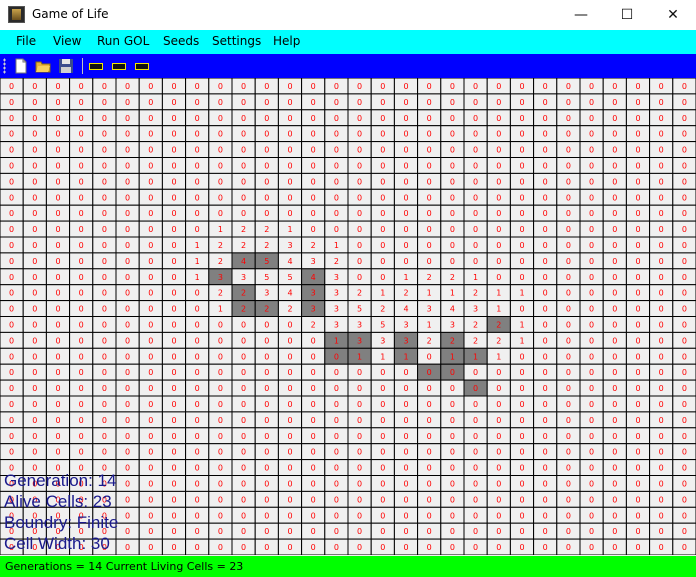 Image resolution: width=696 pixels, height=577 pixels. What do you see at coordinates (26, 41) in the screenshot?
I see `menu-file: File` at bounding box center [26, 41].